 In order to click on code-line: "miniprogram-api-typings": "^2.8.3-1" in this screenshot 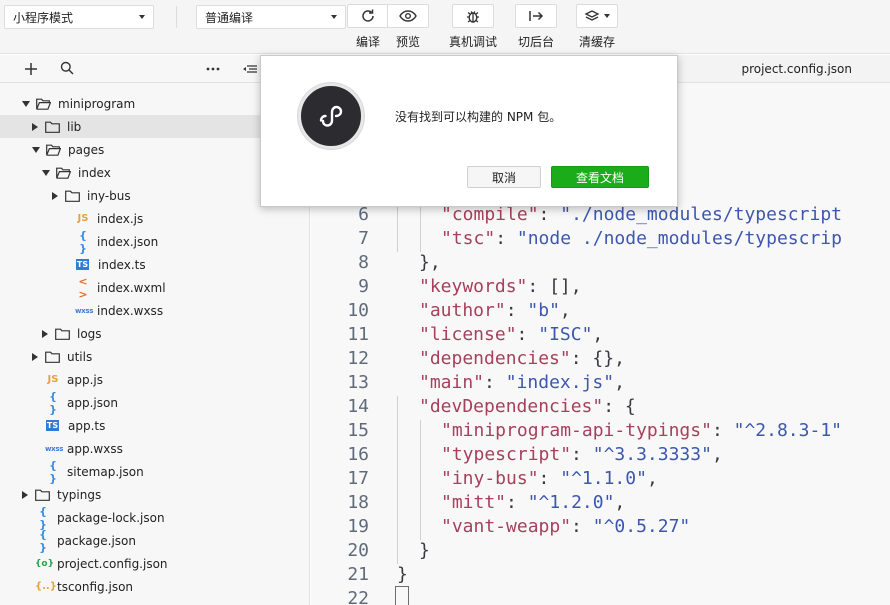, I will do `click(641, 430)`.